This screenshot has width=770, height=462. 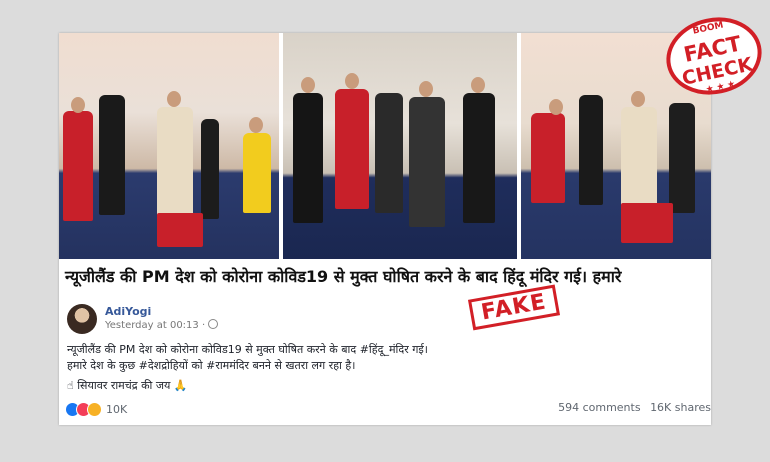 I want to click on post-time: Yesterday at 00:13 ·, so click(x=162, y=325).